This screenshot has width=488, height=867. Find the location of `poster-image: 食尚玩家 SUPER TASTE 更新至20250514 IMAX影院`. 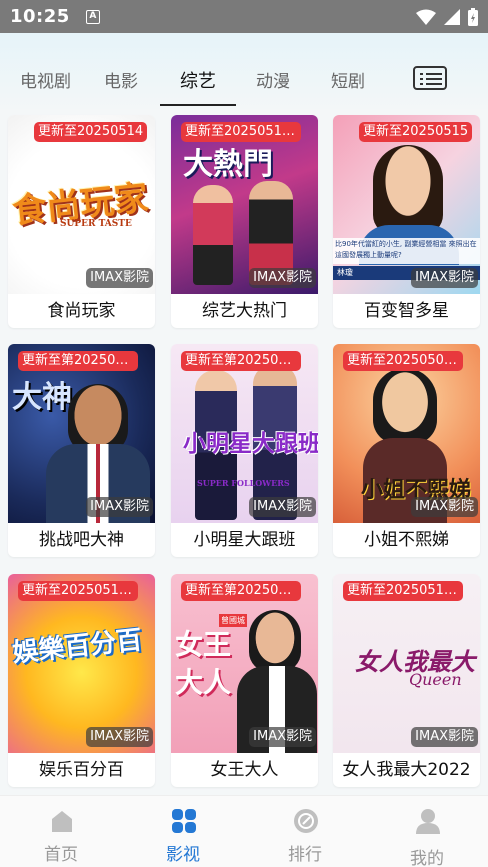

poster-image: 食尚玩家 SUPER TASTE 更新至20250514 IMAX影院 is located at coordinates (81, 204).